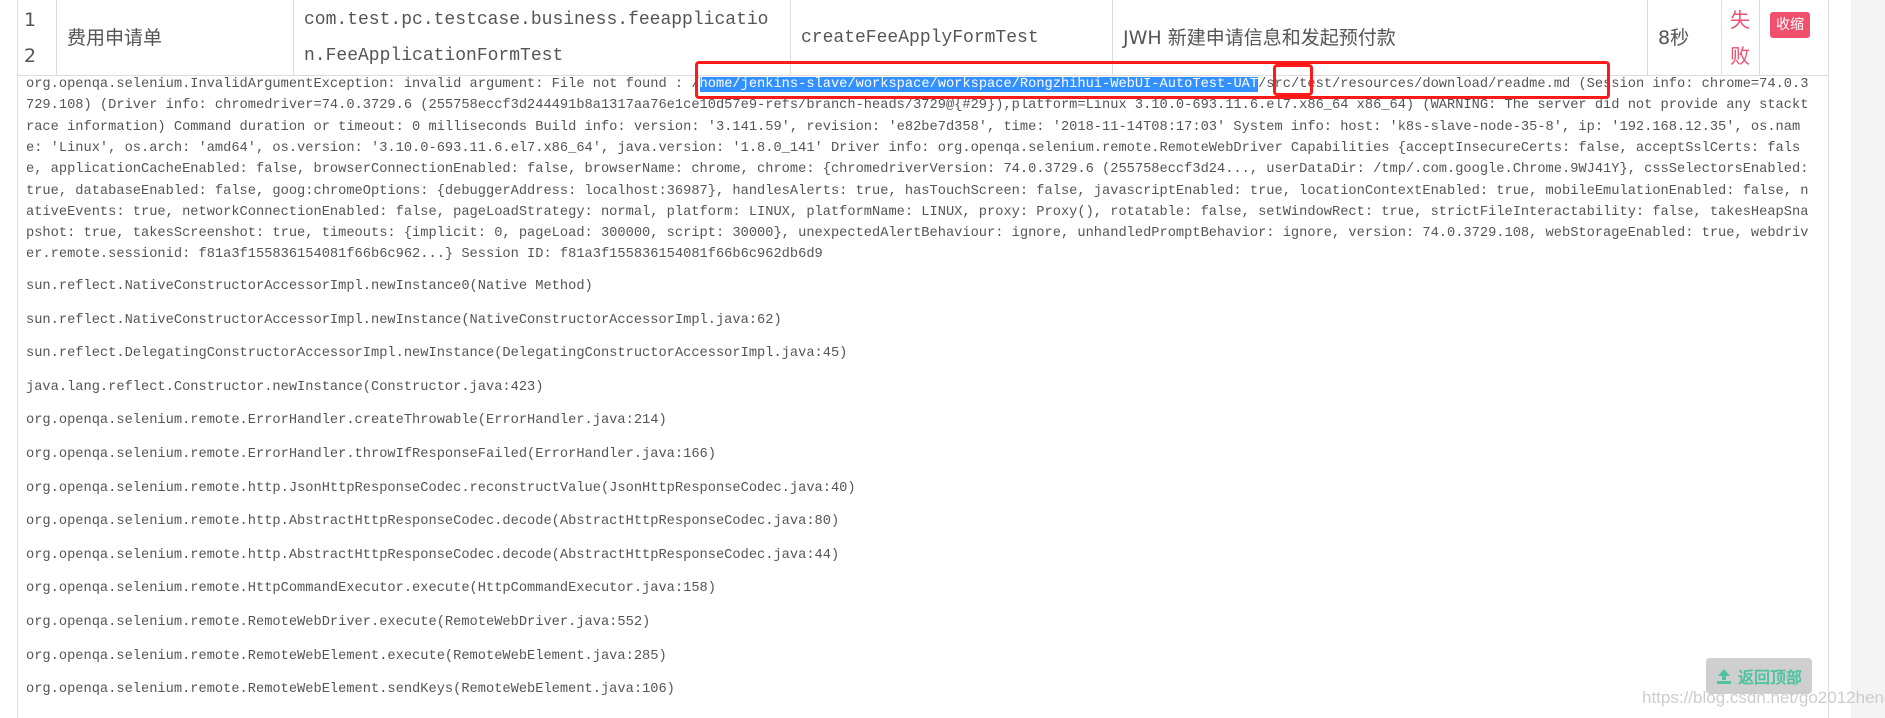 This screenshot has width=1885, height=718. What do you see at coordinates (1868, 359) in the screenshot?
I see `page-gutter` at bounding box center [1868, 359].